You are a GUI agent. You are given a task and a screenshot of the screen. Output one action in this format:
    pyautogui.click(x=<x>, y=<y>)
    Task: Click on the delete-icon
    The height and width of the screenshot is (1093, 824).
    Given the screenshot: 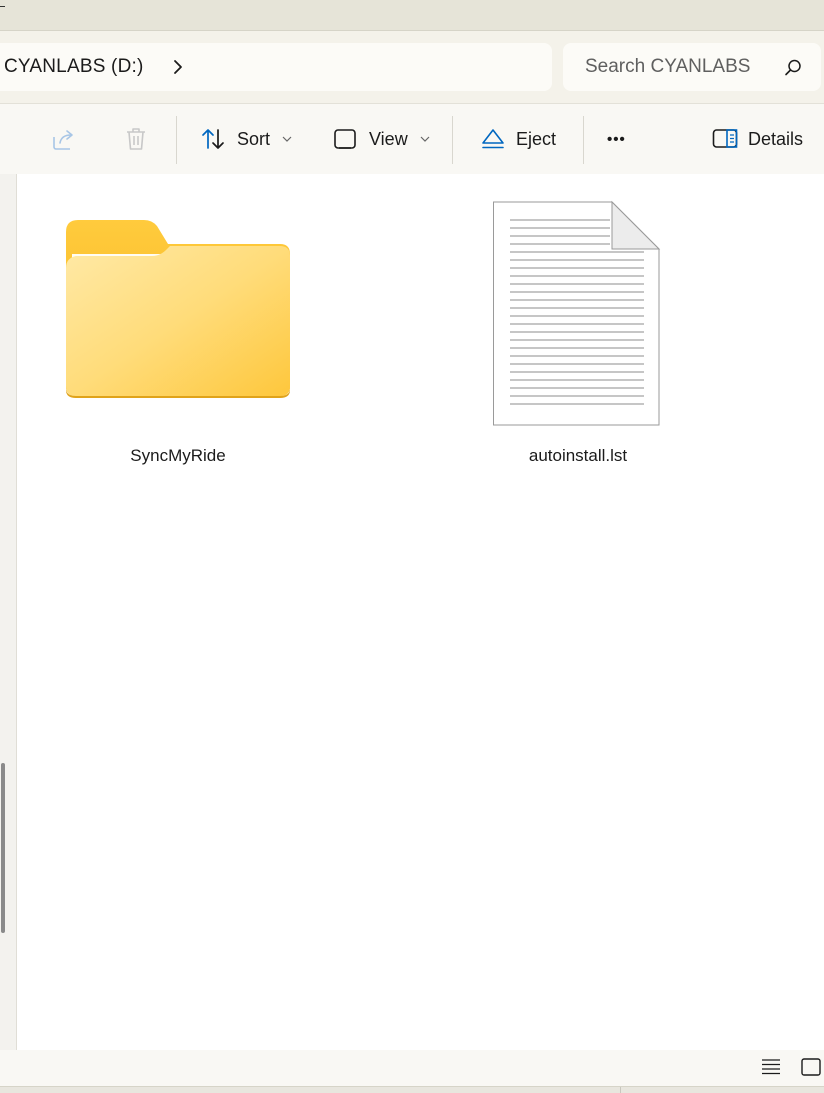 What is the action you would take?
    pyautogui.click(x=136, y=139)
    